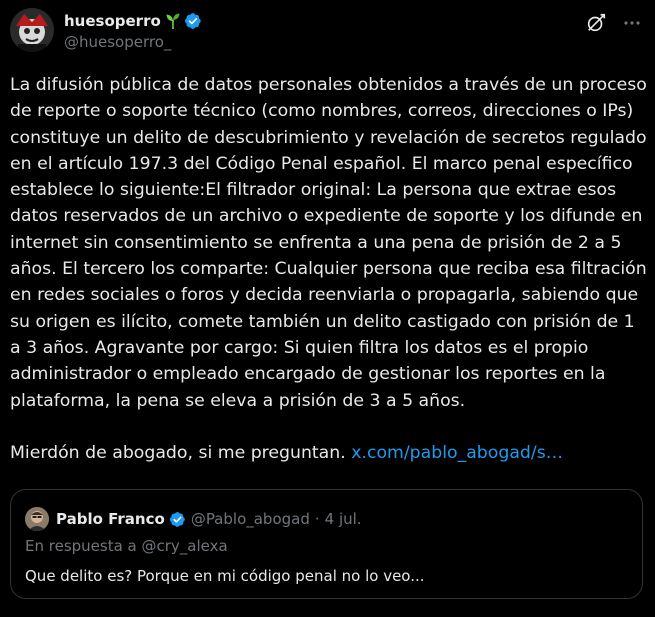 This screenshot has height=617, width=655. I want to click on grok-icon, so click(596, 23).